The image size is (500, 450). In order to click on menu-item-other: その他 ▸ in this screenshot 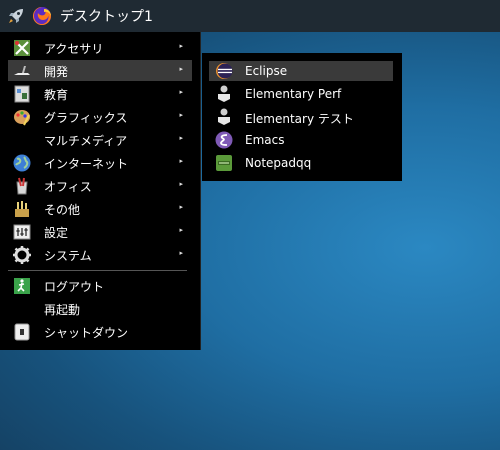, I will do `click(100, 208)`.